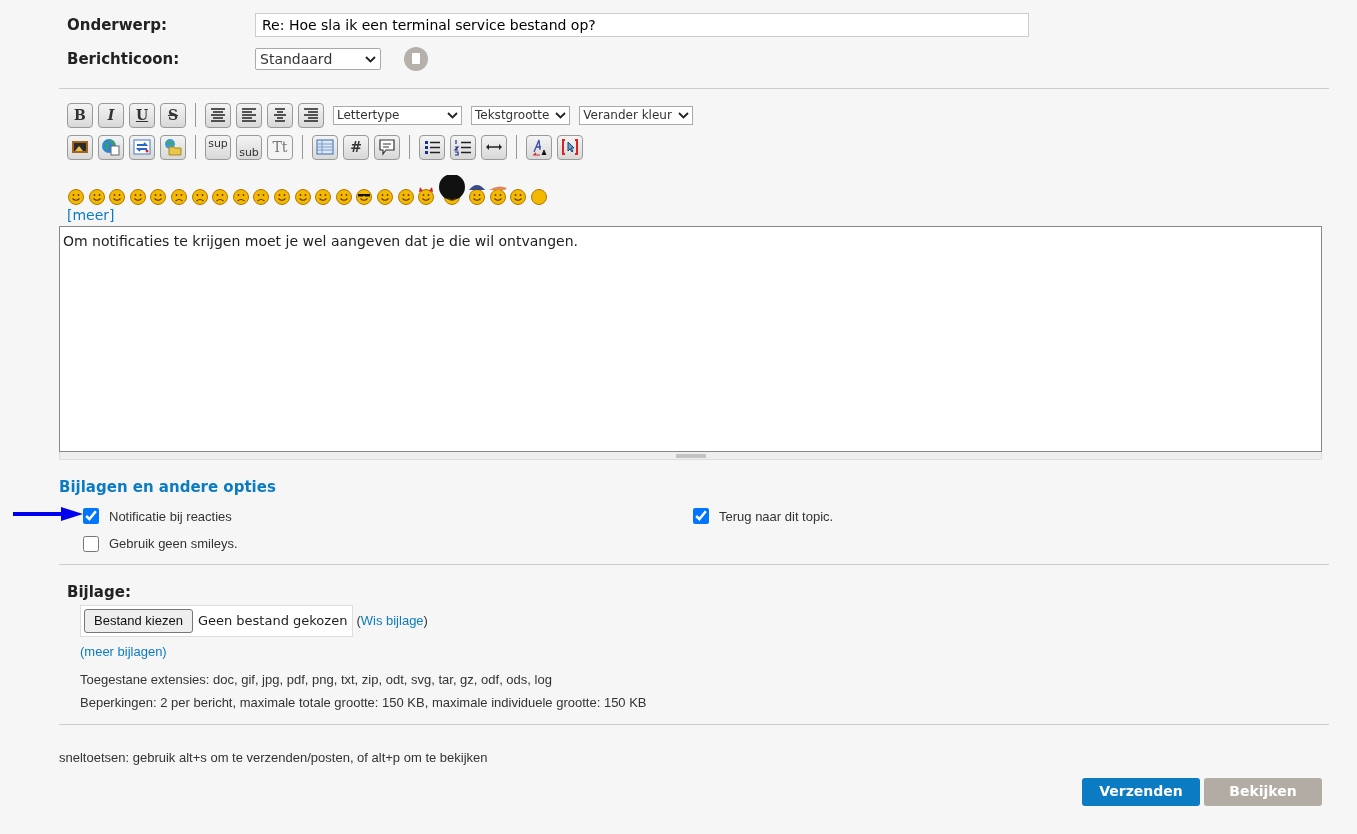  I want to click on devil-smiley-icon, so click(426, 195).